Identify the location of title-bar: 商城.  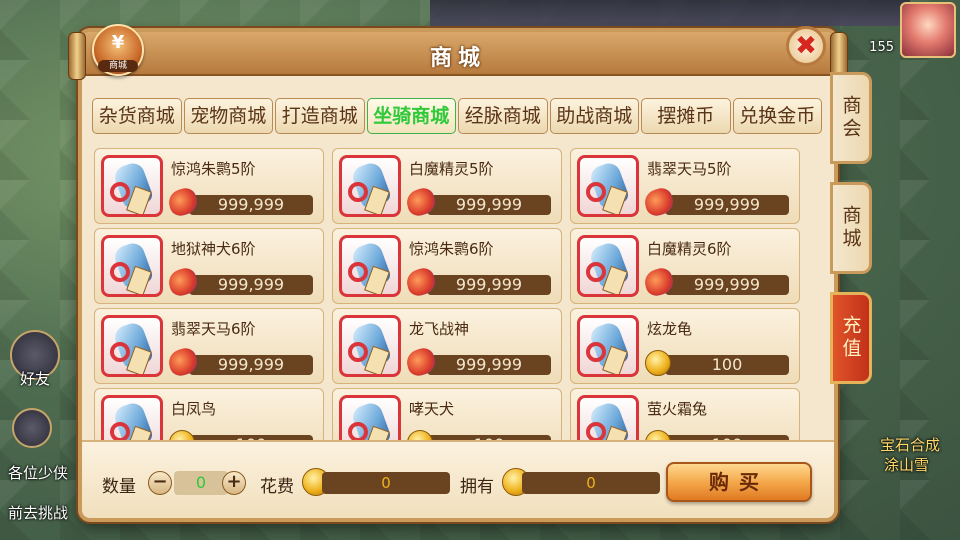
(458, 54).